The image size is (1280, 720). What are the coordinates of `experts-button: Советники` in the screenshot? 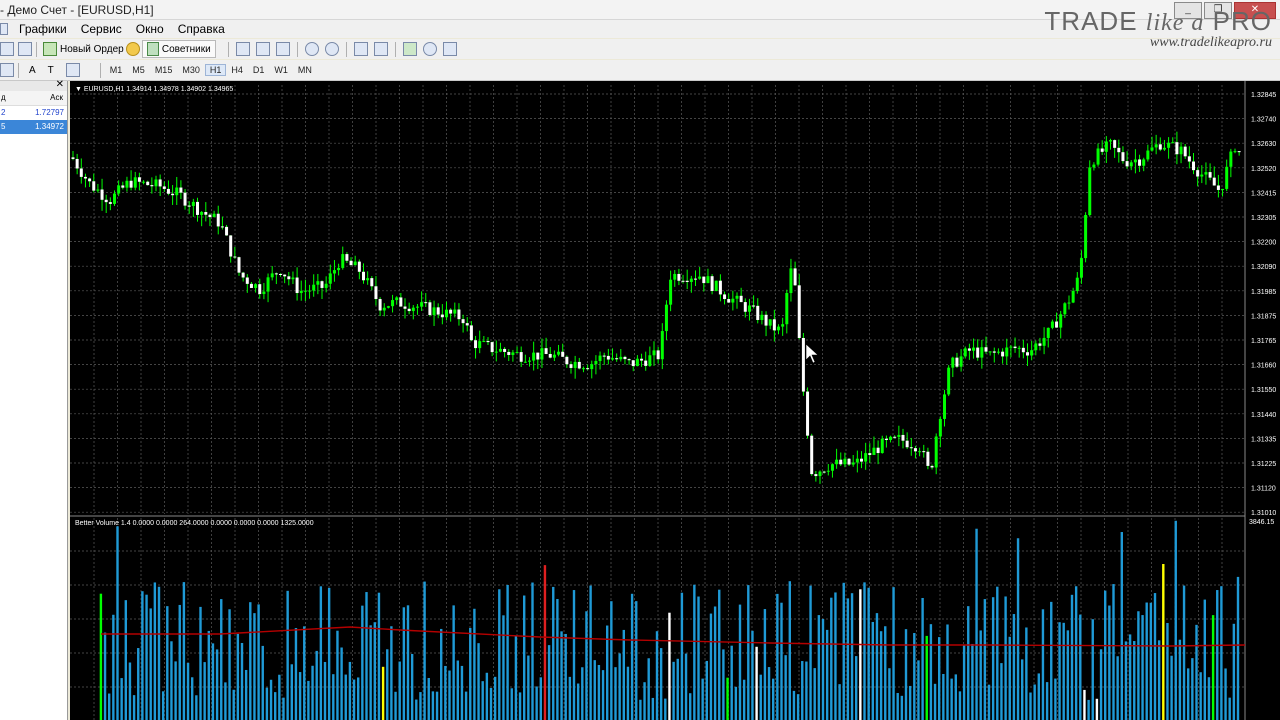 It's located at (178, 49).